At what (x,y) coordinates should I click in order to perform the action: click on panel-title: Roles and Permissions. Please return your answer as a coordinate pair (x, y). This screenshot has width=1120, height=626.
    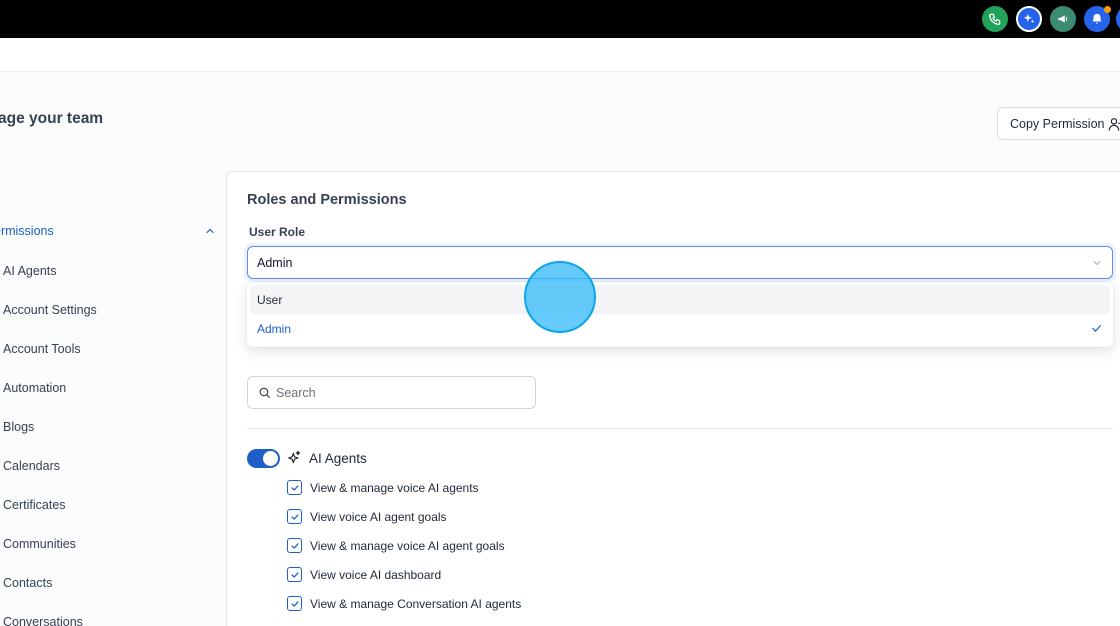
    Looking at the image, I should click on (327, 200).